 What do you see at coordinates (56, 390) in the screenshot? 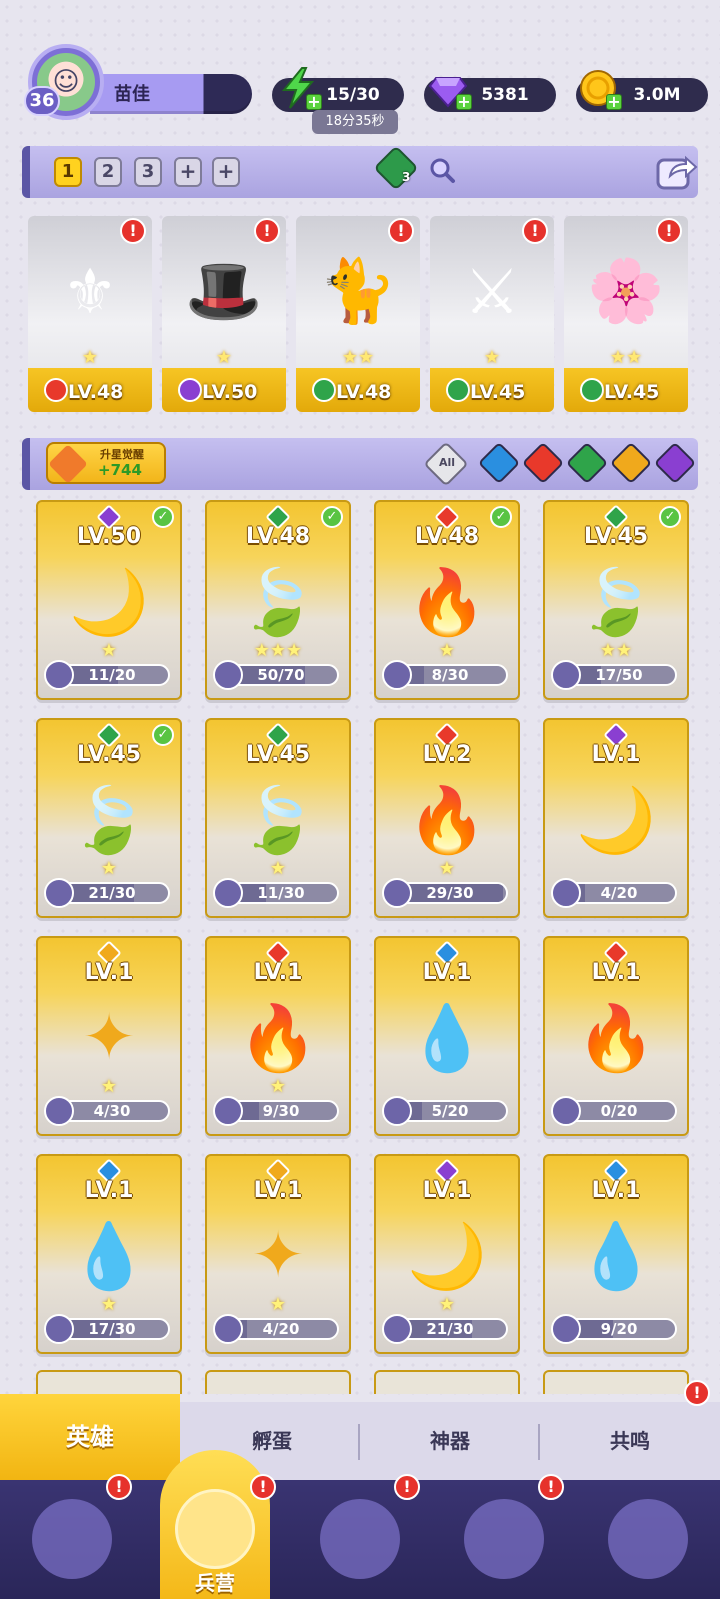
I see `fire-element-icon` at bounding box center [56, 390].